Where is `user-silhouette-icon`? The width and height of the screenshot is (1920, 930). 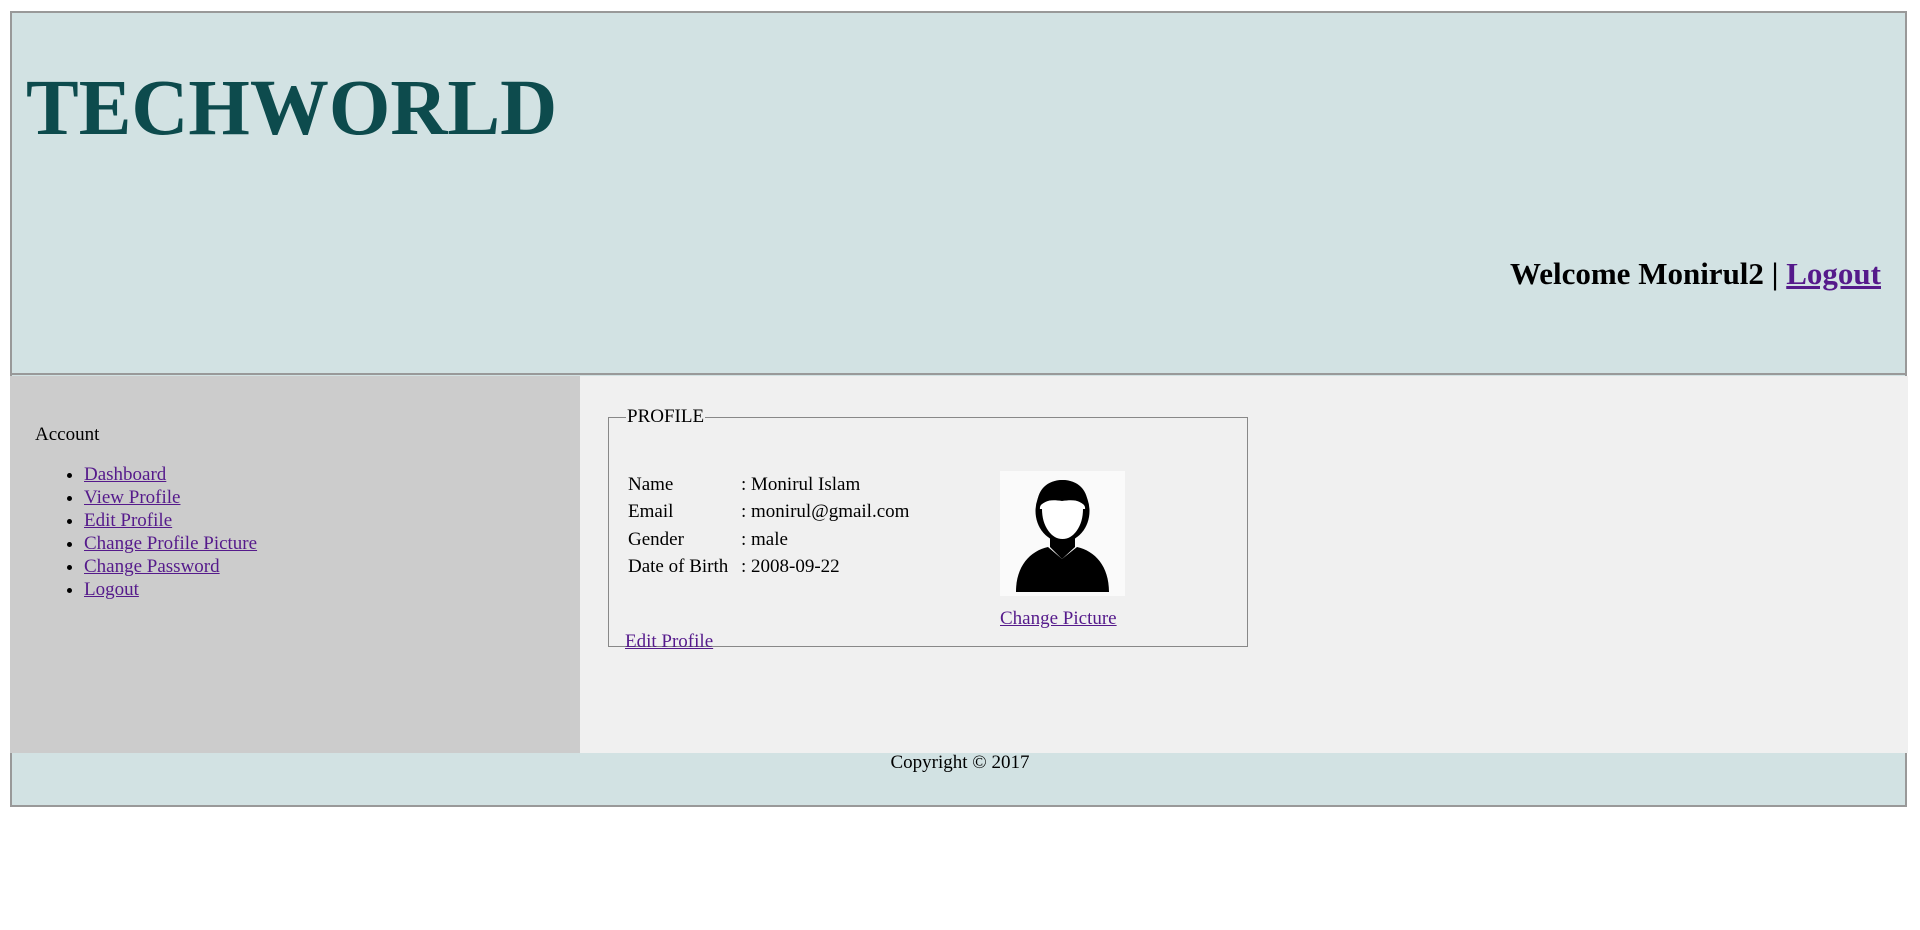
user-silhouette-icon is located at coordinates (1062, 536).